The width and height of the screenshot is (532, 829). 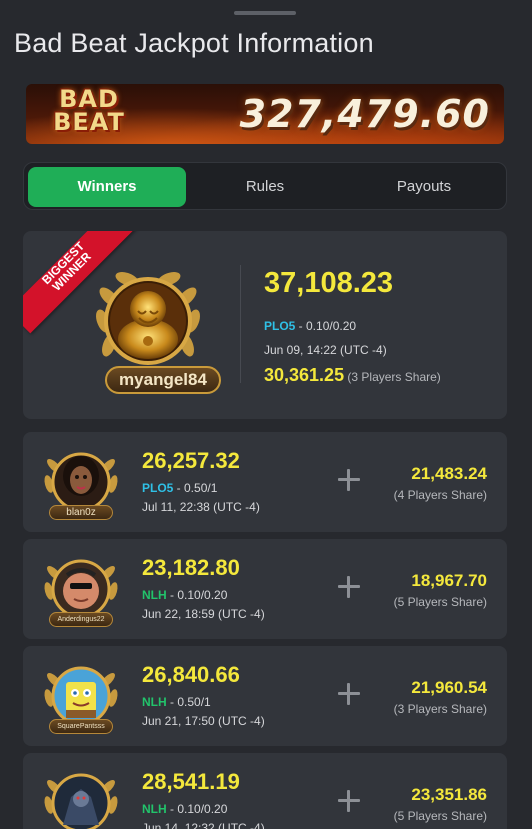 What do you see at coordinates (304, 375) in the screenshot?
I see `share-amount: 30,361.25` at bounding box center [304, 375].